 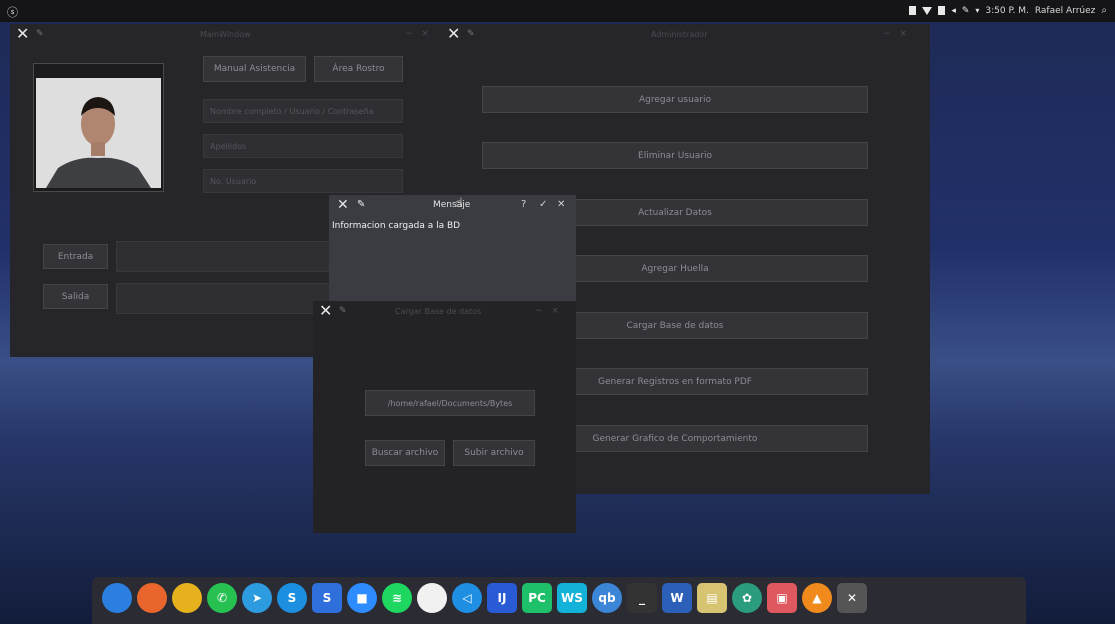 What do you see at coordinates (712, 598) in the screenshot?
I see `files-icon: ▤` at bounding box center [712, 598].